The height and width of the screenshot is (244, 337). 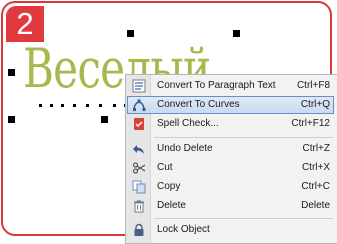 What do you see at coordinates (139, 124) in the screenshot?
I see `spell-check-icon` at bounding box center [139, 124].